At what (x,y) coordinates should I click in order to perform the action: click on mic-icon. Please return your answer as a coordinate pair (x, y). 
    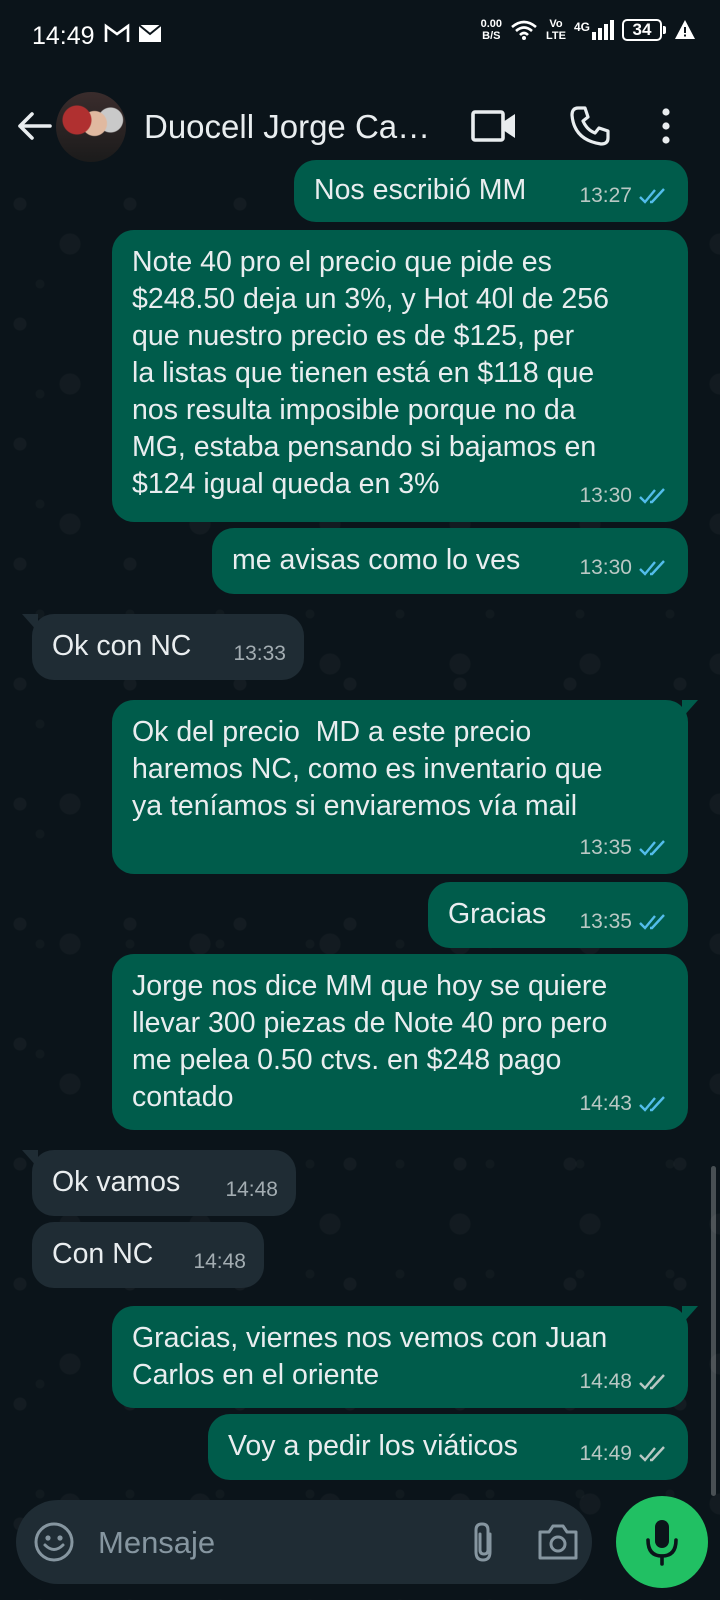
    Looking at the image, I should click on (662, 1543).